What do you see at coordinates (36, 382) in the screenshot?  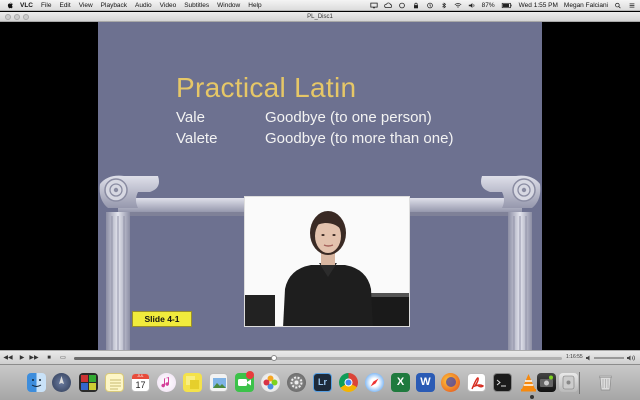 I see `finder-icon` at bounding box center [36, 382].